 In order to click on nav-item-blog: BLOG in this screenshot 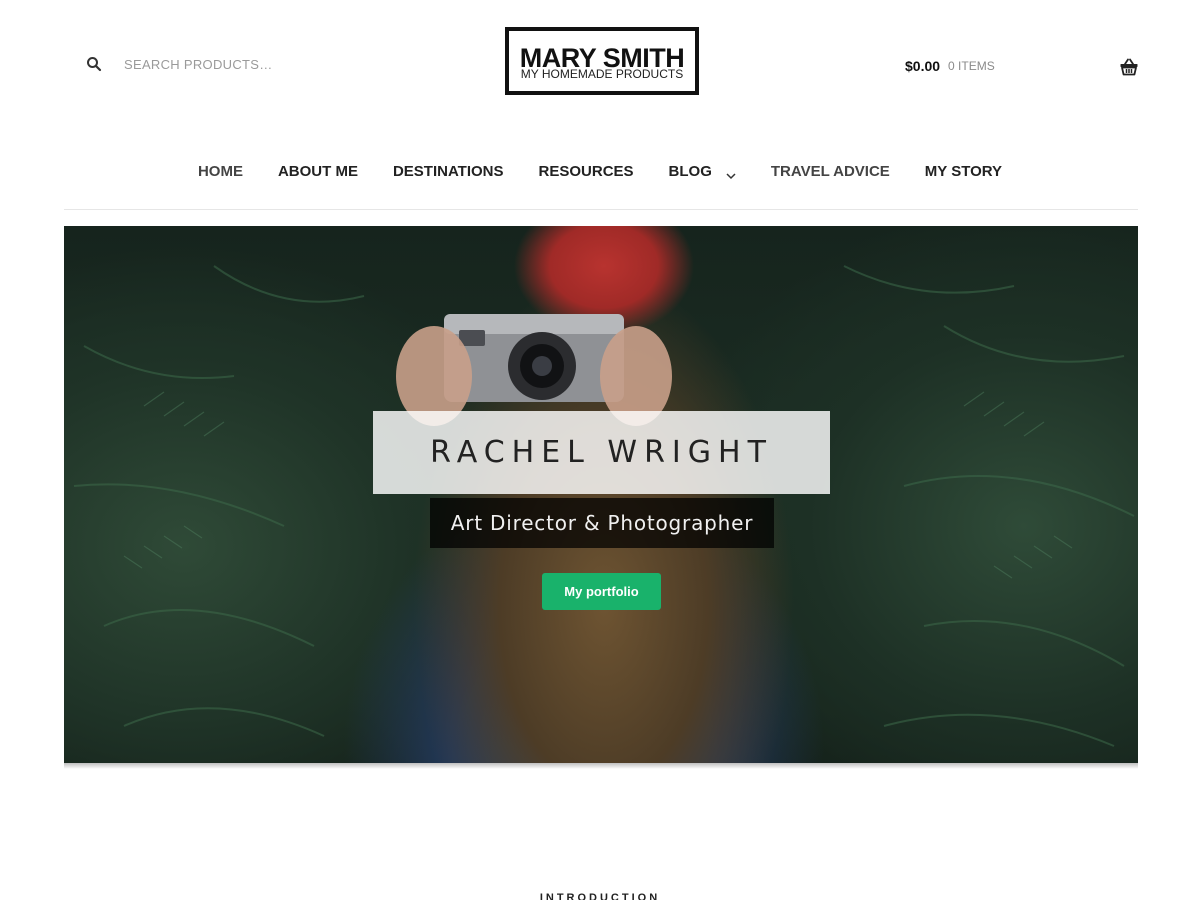, I will do `click(702, 171)`.